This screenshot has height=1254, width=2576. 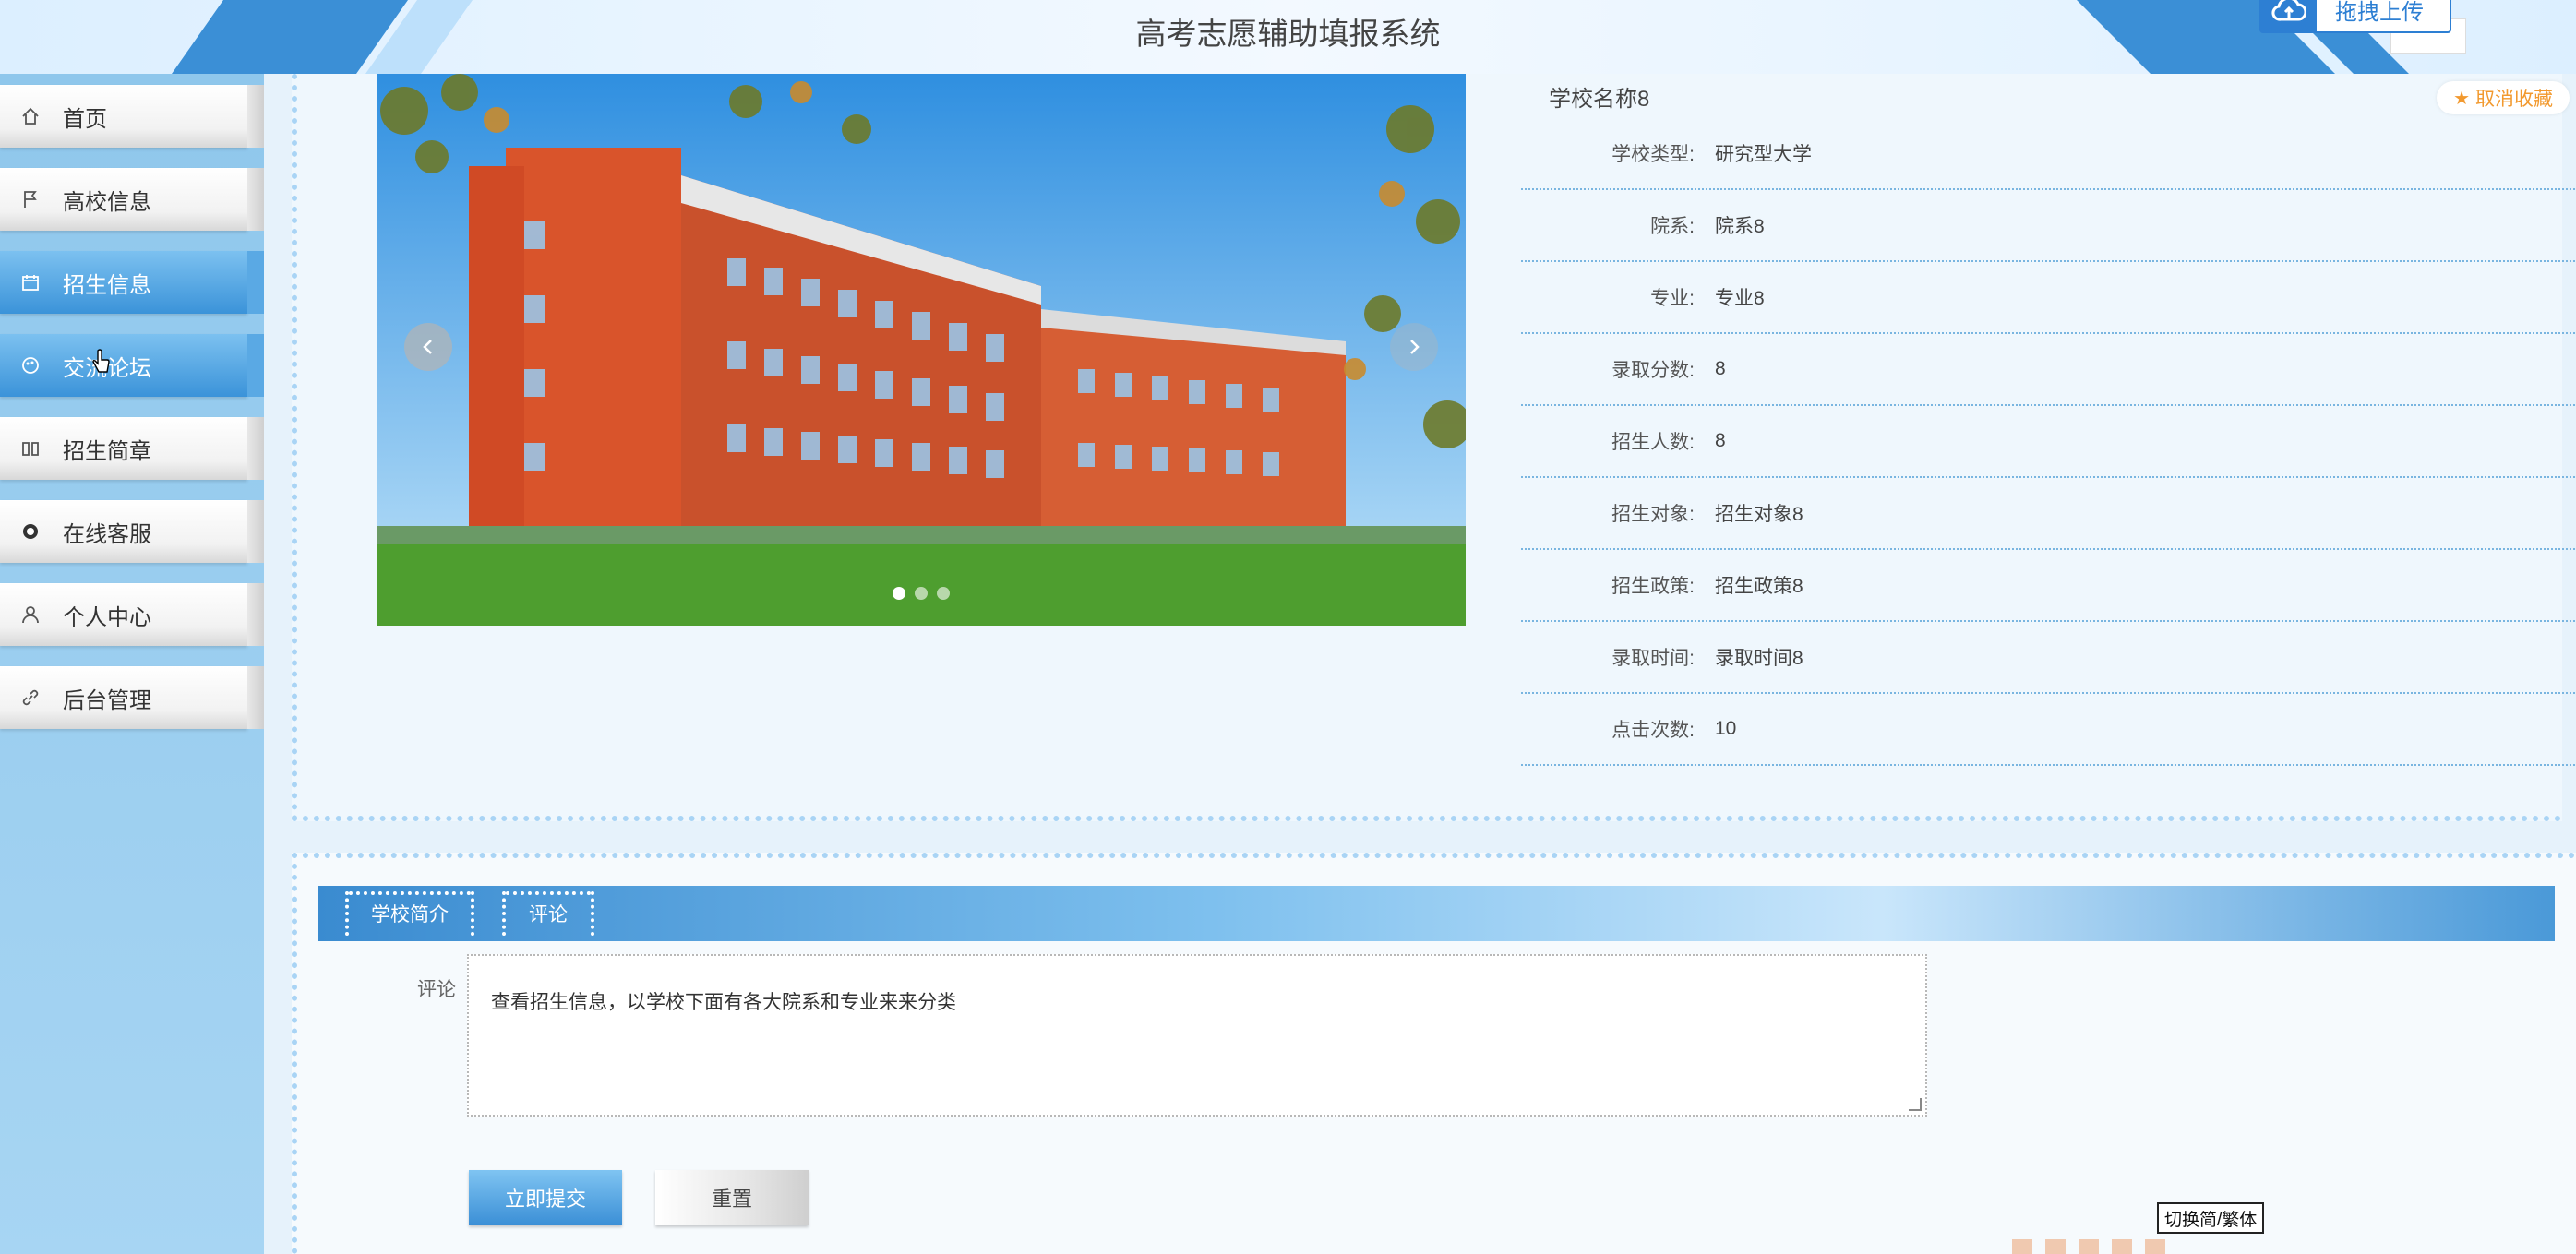 I want to click on submit-button: 立即提交, so click(x=545, y=1197).